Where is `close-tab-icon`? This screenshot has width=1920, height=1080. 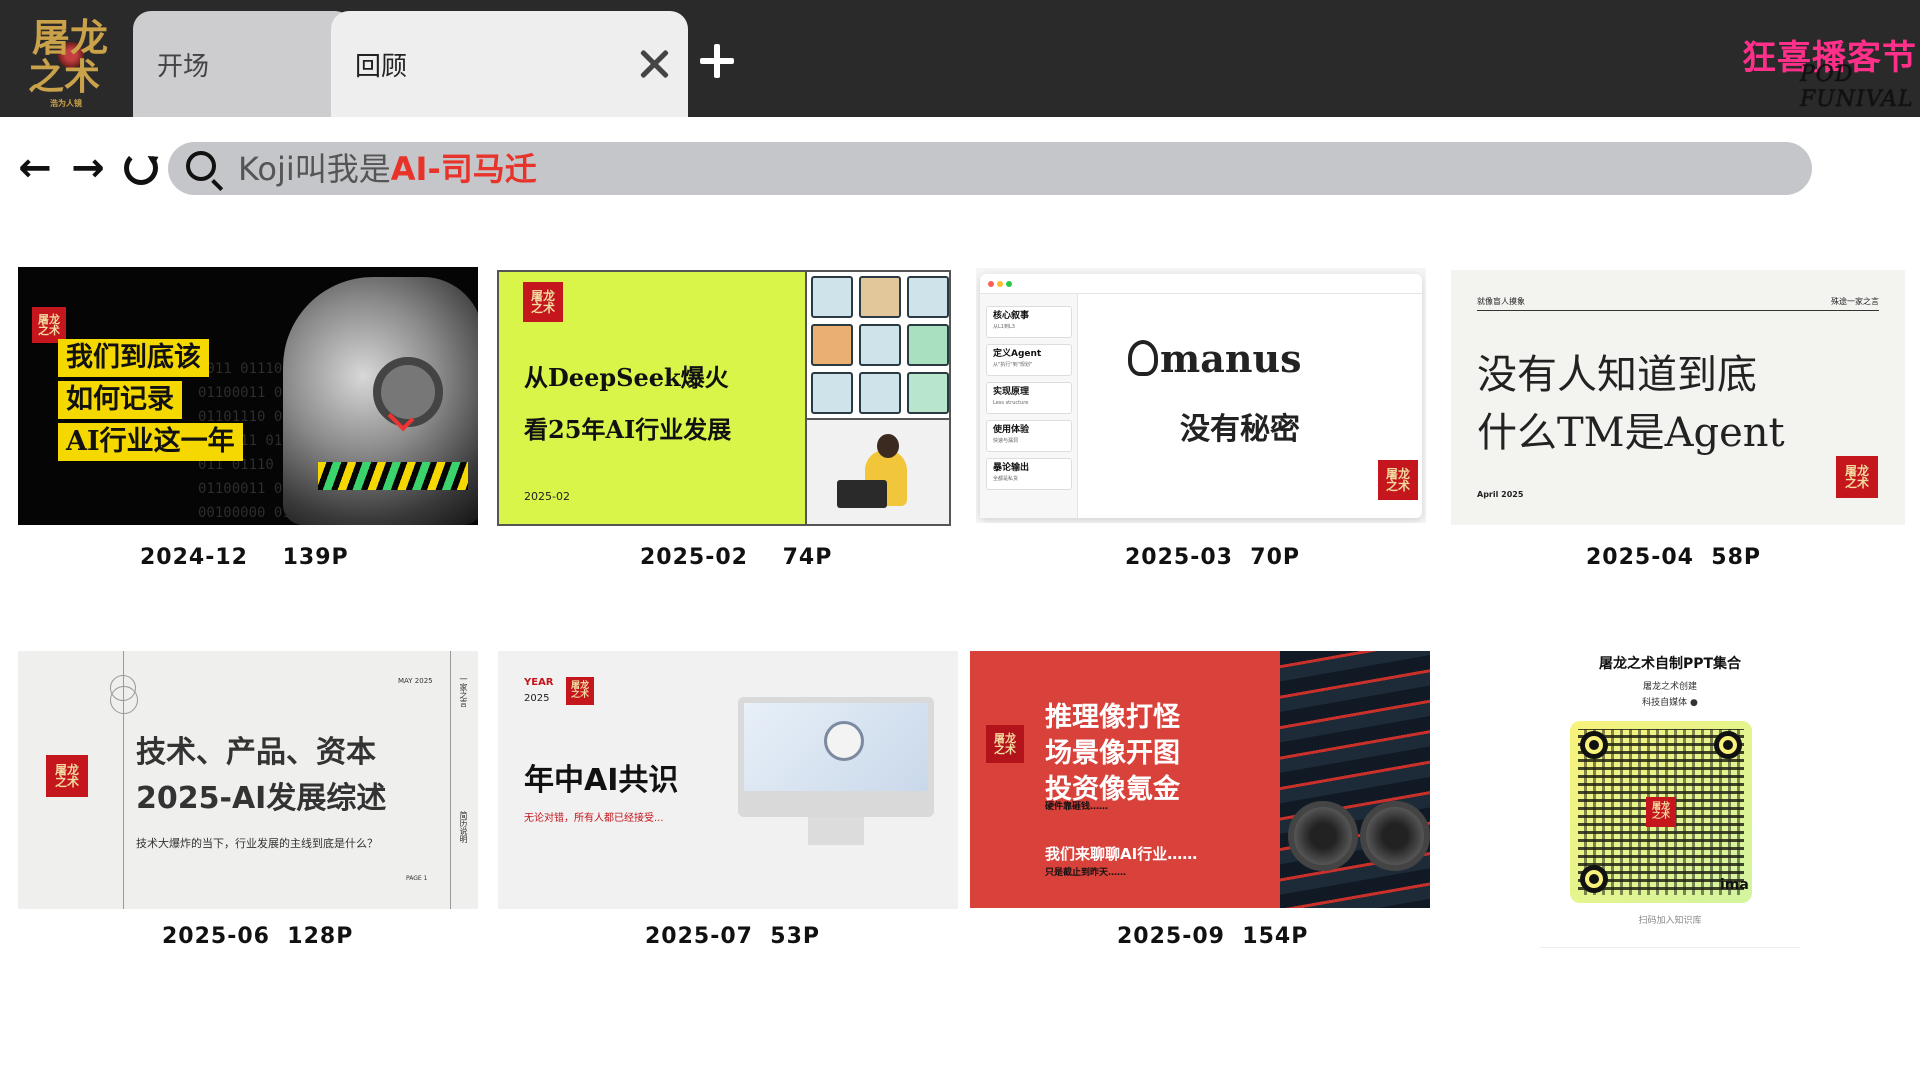 close-tab-icon is located at coordinates (654, 64).